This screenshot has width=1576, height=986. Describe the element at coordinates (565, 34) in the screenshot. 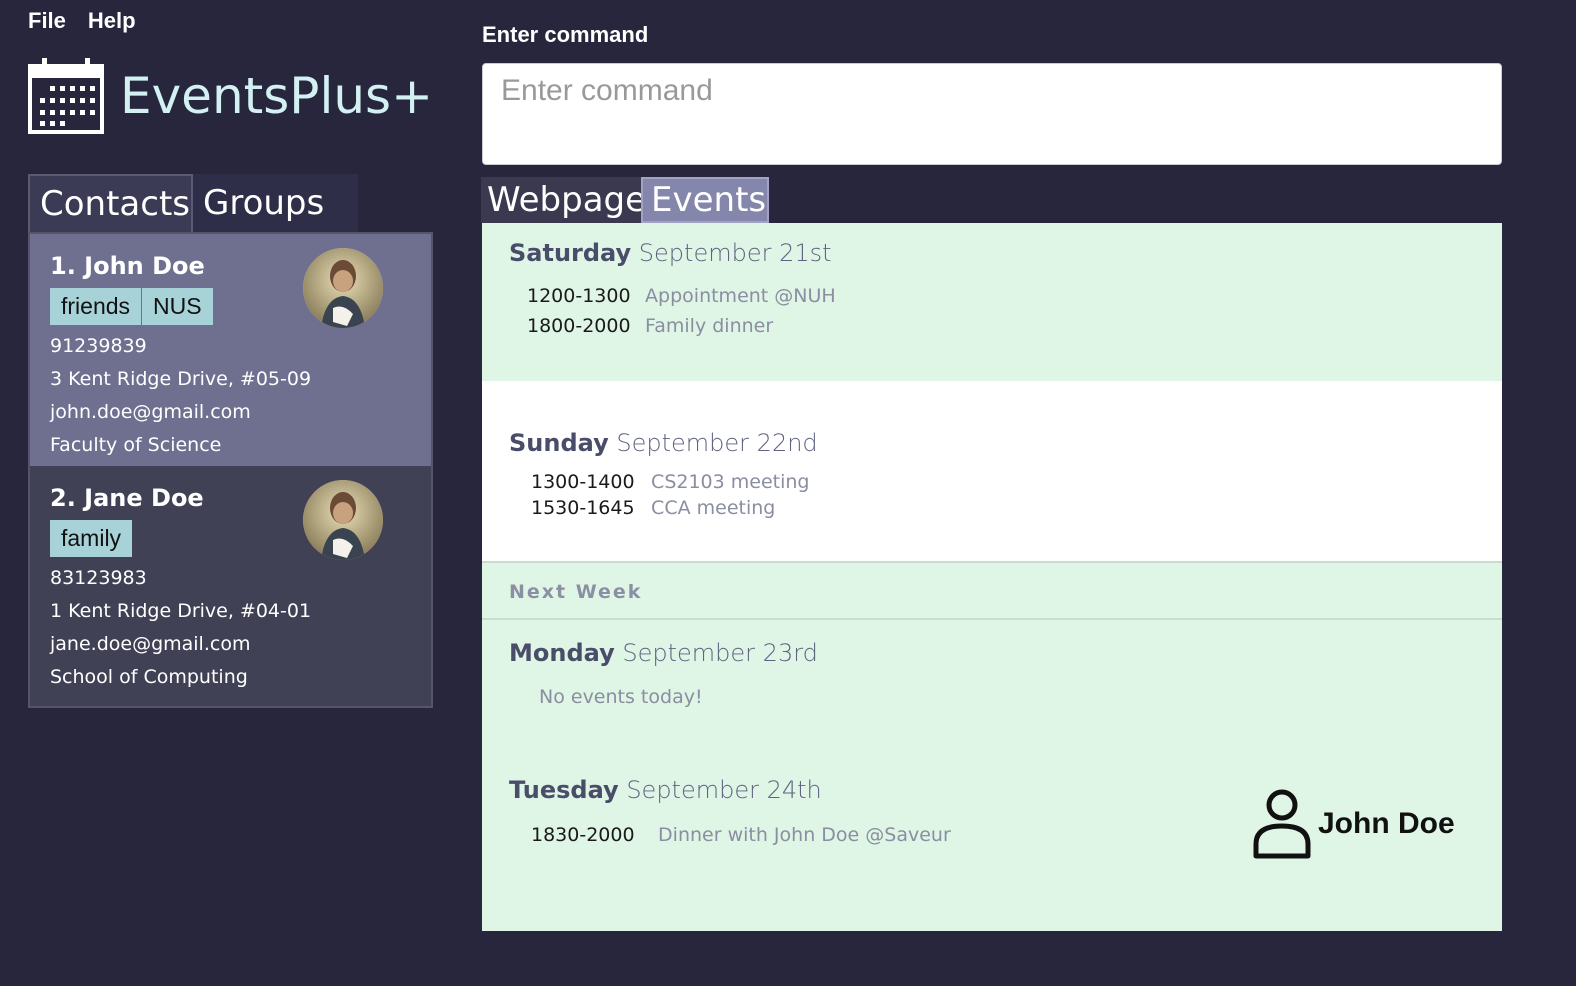

I see `command-label: Enter command` at that location.